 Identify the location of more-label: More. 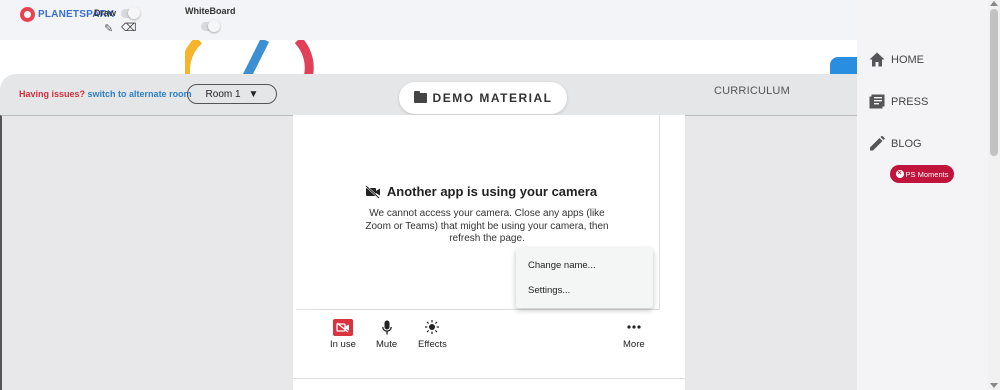
(634, 344).